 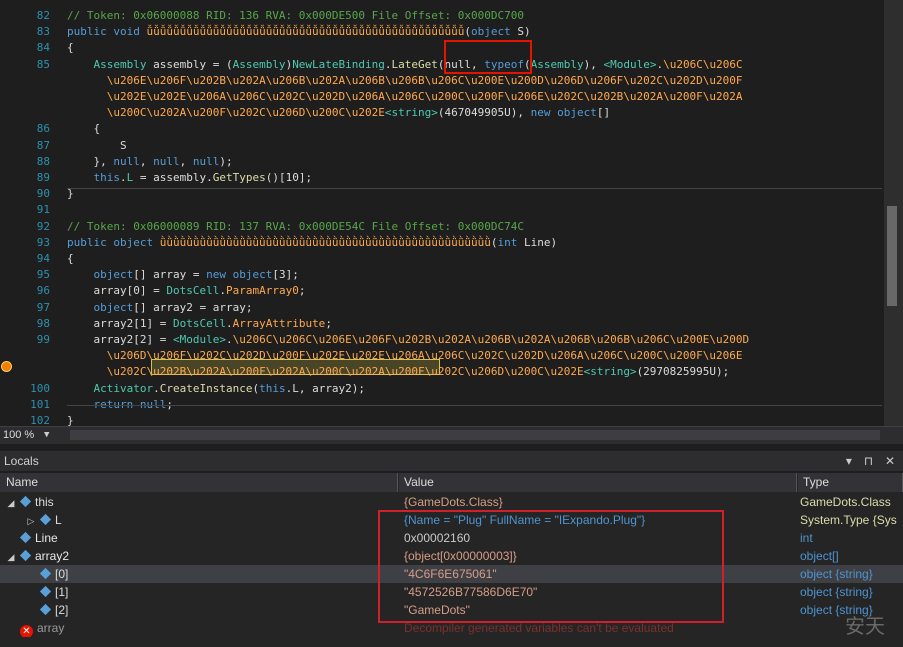 I want to click on column-header-value: Value, so click(x=598, y=482).